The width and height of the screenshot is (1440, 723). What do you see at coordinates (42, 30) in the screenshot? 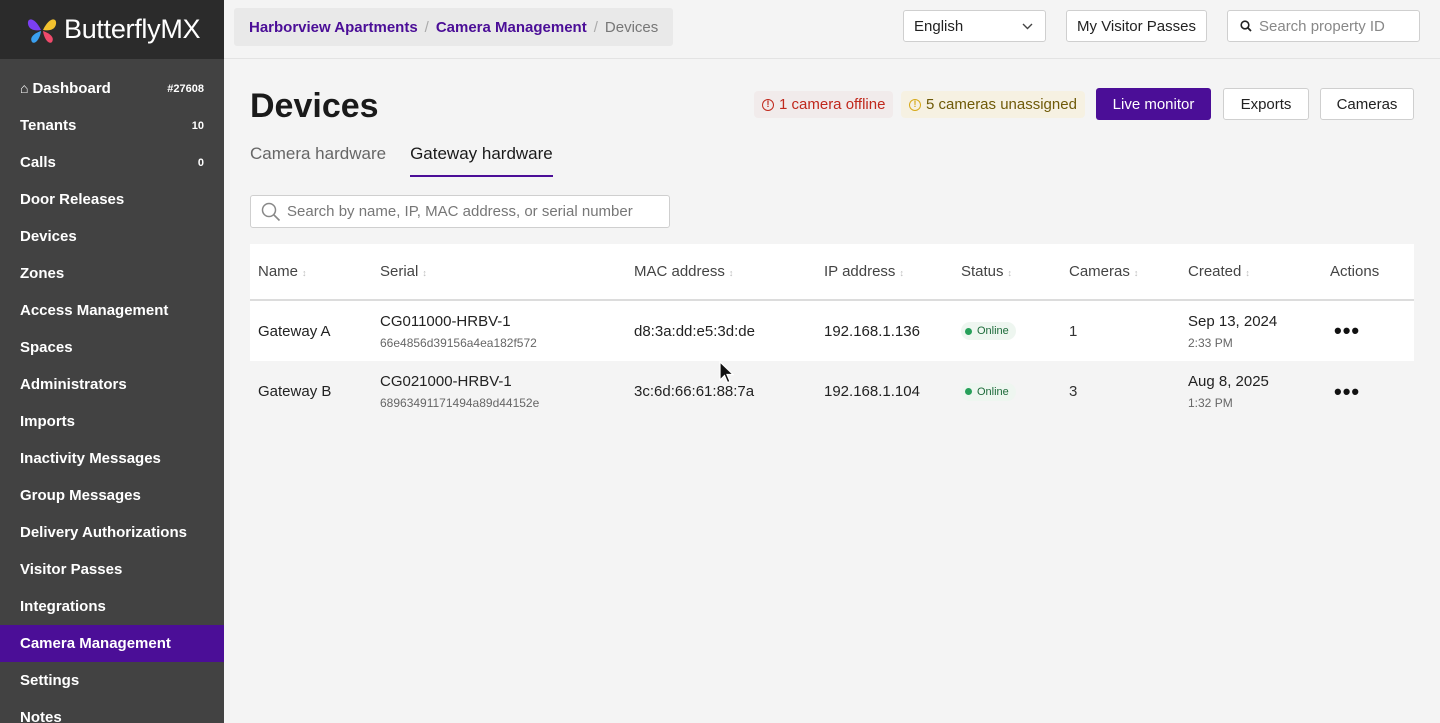
I see `butterfly-logo-icon` at bounding box center [42, 30].